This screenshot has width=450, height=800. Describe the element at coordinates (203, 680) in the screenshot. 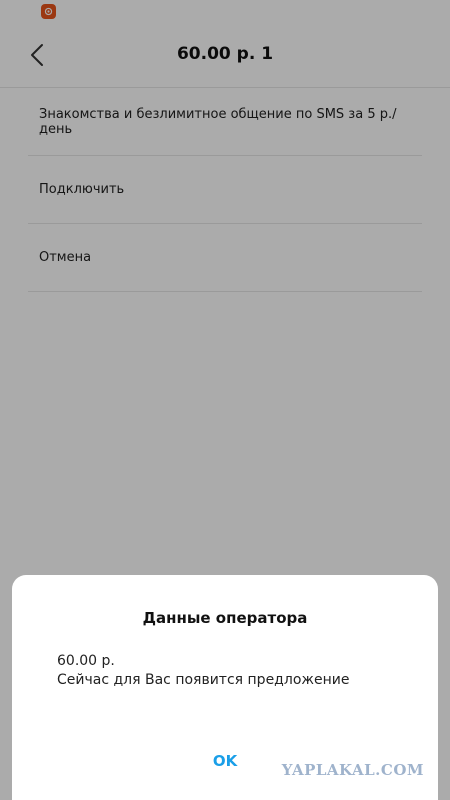

I see `dialog-message-line-2: Сейчас для Вас появится предложение` at that location.